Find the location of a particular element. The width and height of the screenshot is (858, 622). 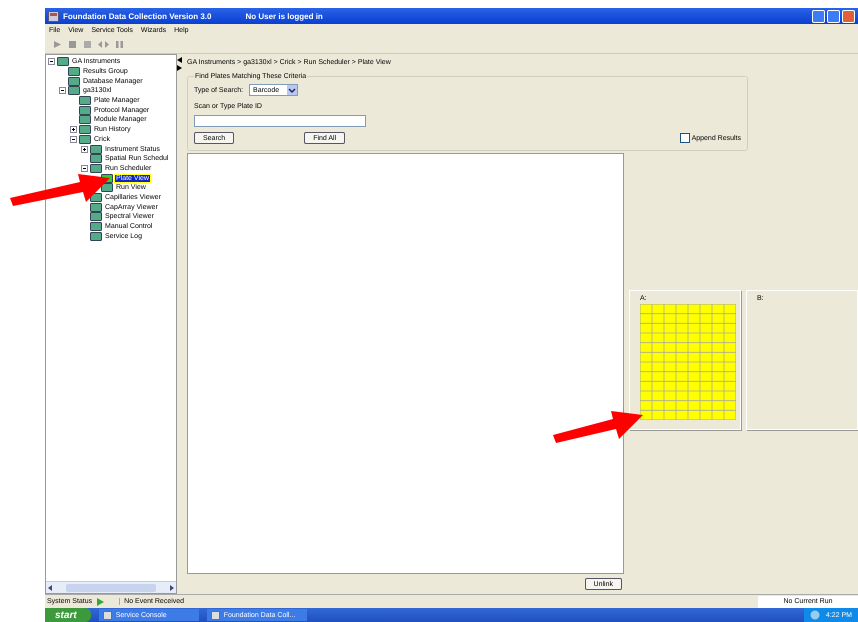

window-title: Foundation Data Collection Version 3.0 is located at coordinates (137, 16).